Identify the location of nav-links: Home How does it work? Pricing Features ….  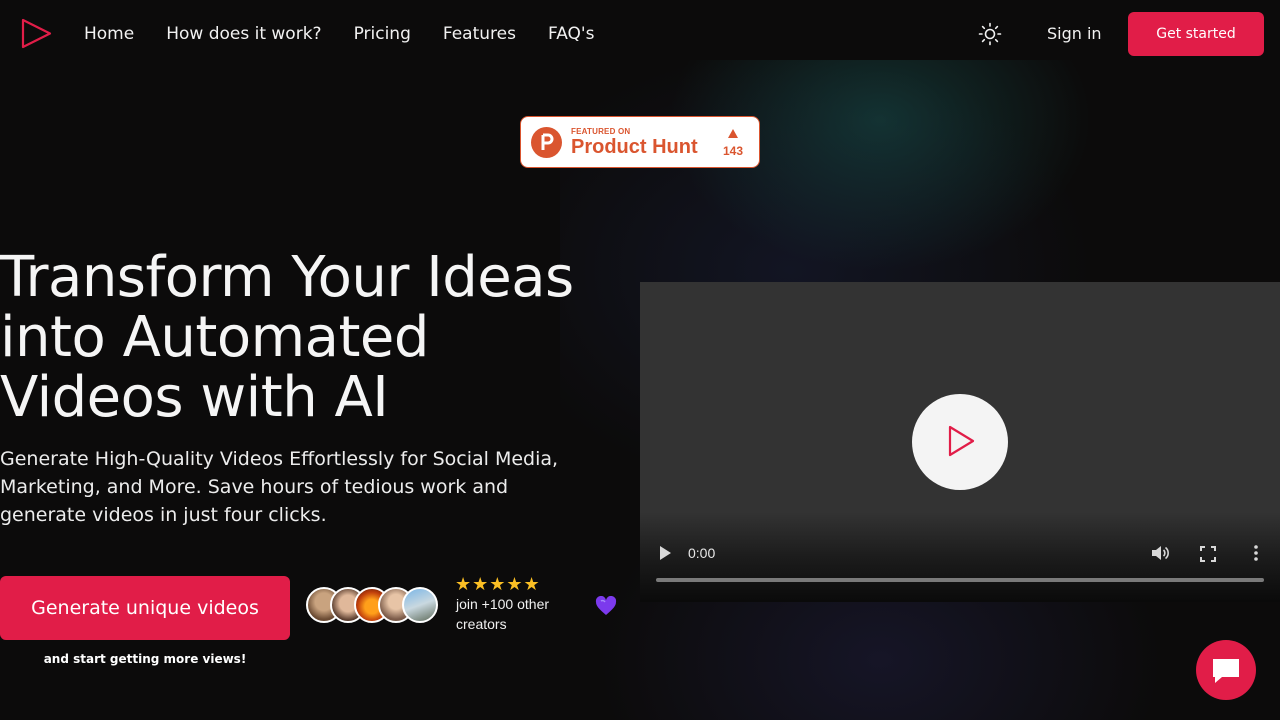
(339, 34).